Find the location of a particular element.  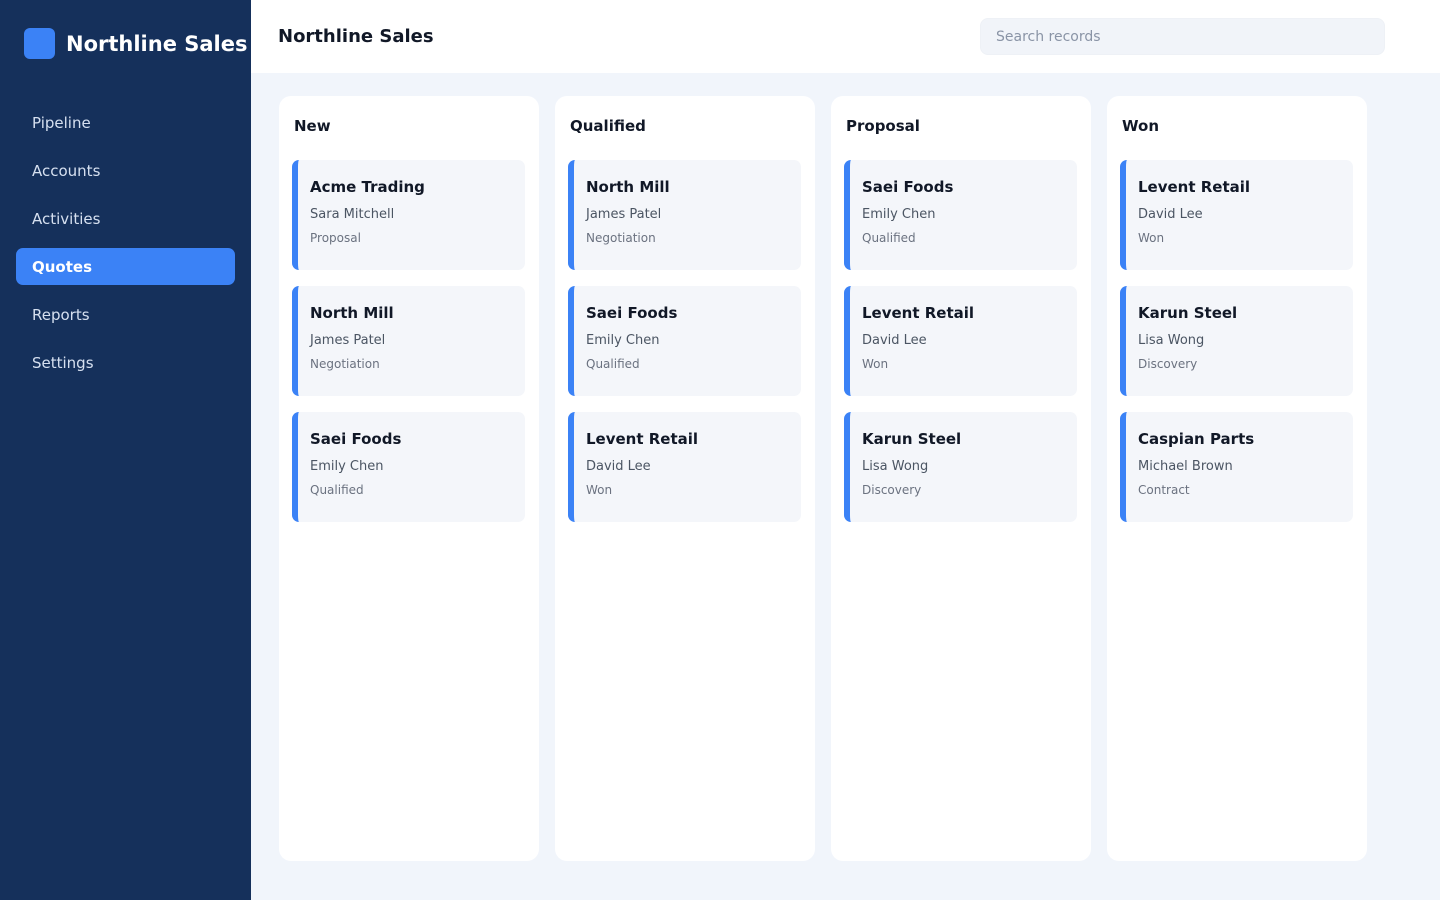

page-title: Northline Sales is located at coordinates (356, 36).